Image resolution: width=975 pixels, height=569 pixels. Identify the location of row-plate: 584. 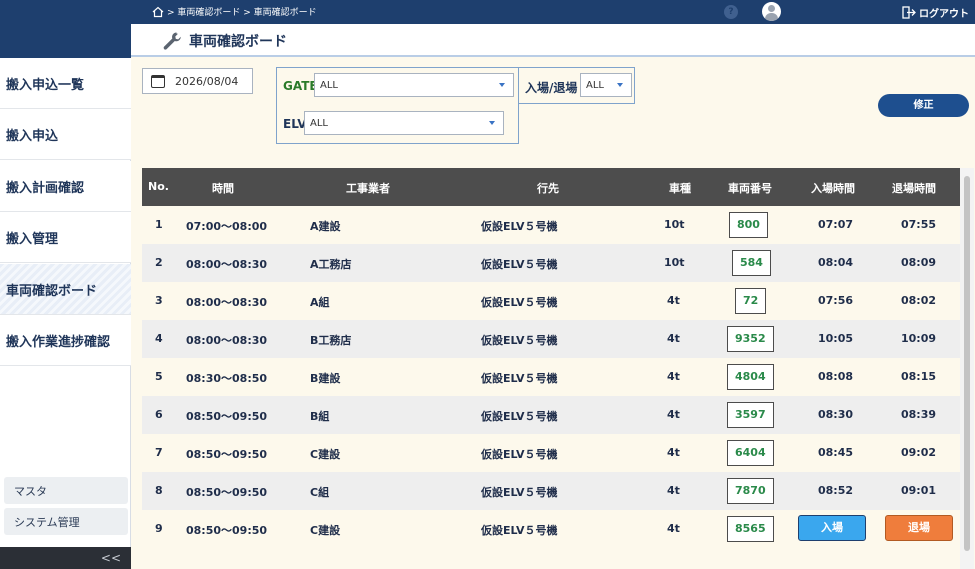
(751, 263).